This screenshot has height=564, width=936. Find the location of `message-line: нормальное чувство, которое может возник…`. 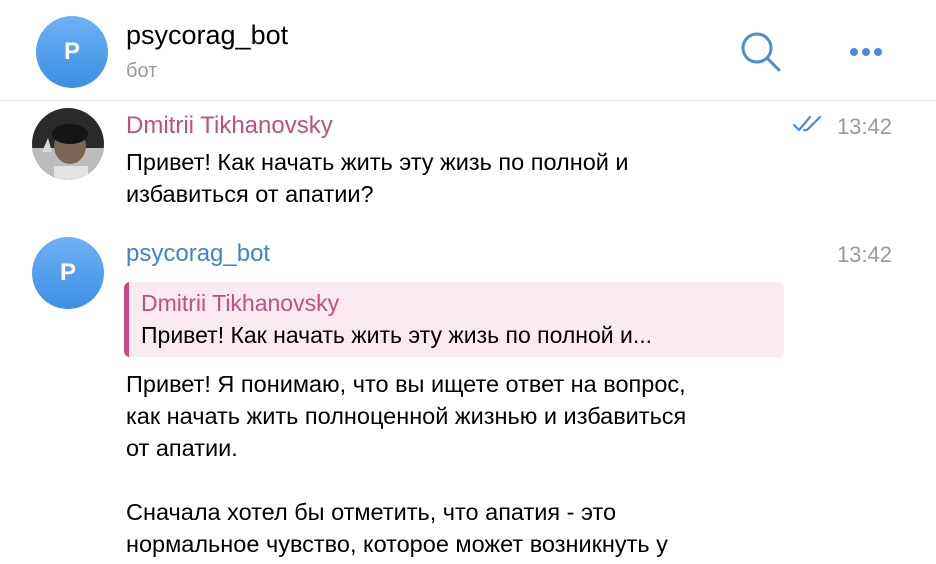

message-line: нормальное чувство, которое может возник… is located at coordinates (397, 544).